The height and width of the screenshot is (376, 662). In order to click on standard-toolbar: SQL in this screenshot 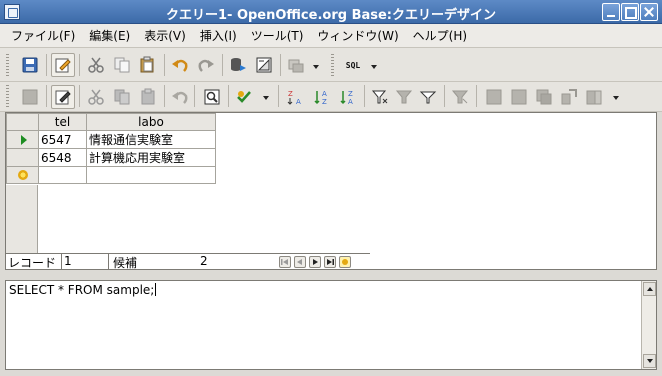, I will do `click(331, 65)`.